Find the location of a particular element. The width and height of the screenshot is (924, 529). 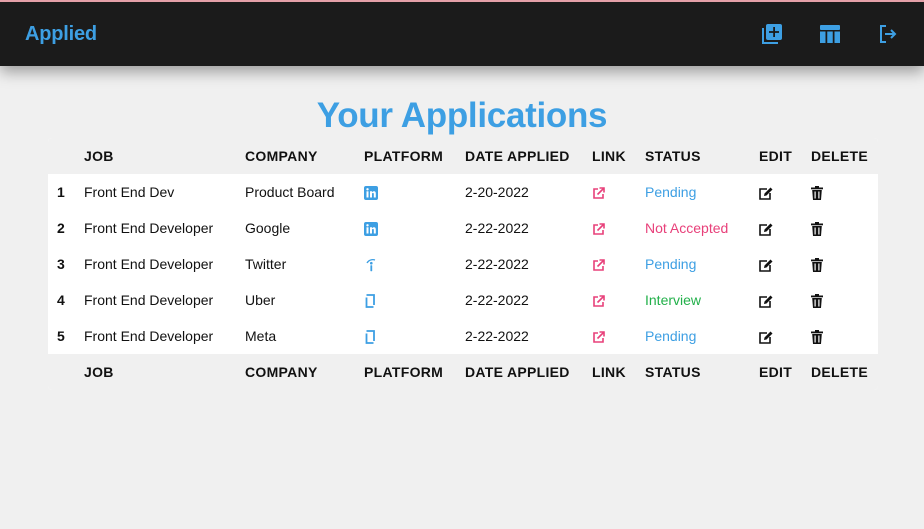

header-status: STATUS is located at coordinates (673, 156).